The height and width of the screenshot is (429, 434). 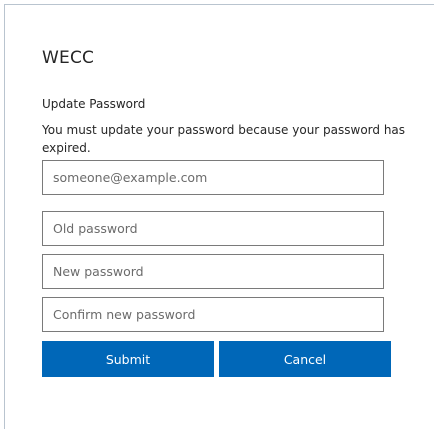 I want to click on old-password-input, so click(x=213, y=228).